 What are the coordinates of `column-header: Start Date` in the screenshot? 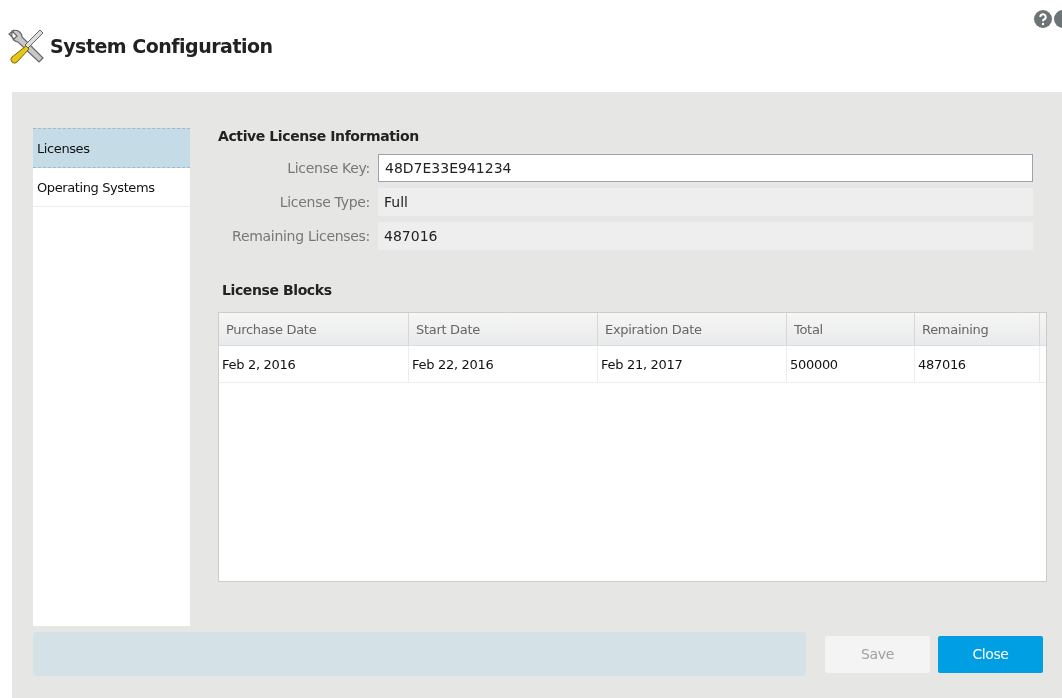 It's located at (503, 329).